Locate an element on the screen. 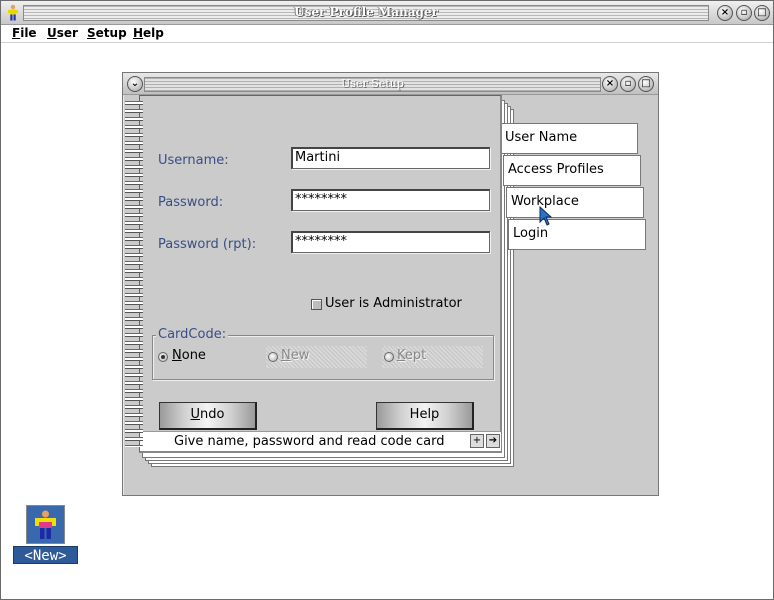 The image size is (774, 600). new-user-desktop-icon is located at coordinates (45, 524).